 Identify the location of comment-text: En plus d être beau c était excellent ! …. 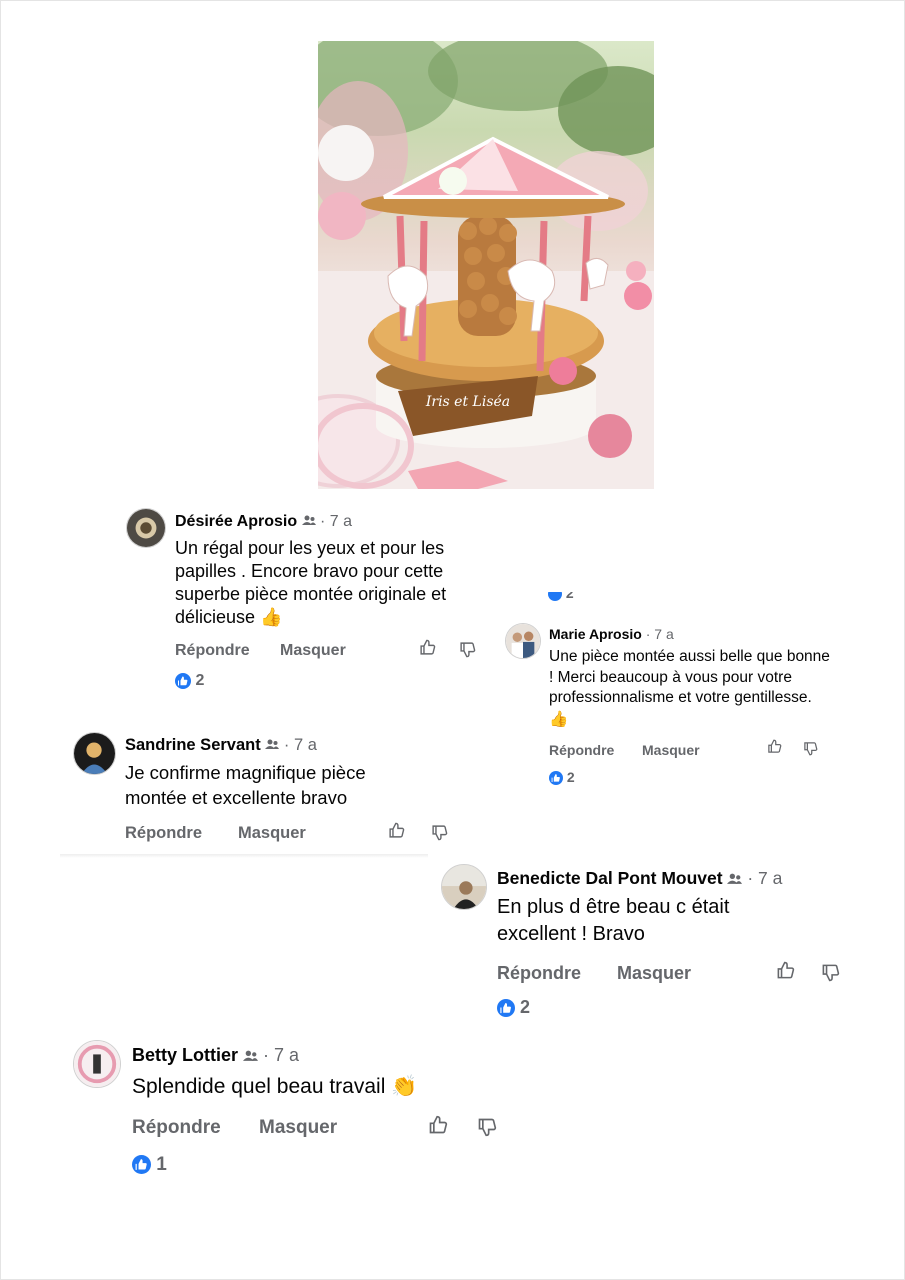
(613, 920).